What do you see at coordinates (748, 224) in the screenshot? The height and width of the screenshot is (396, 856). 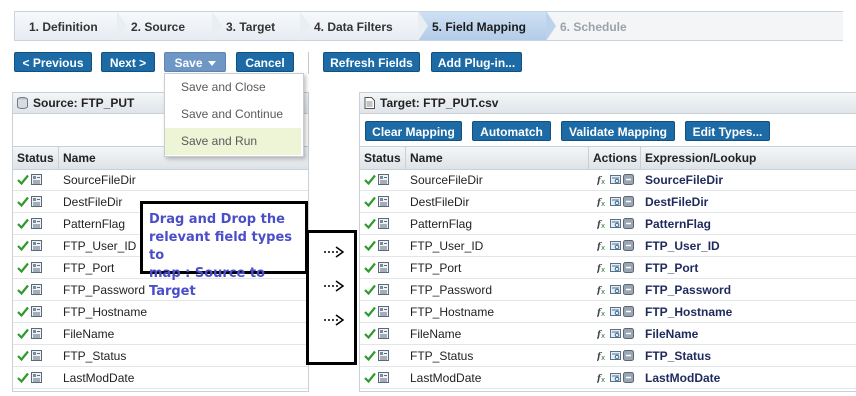 I see `expression-value: PatternFlag` at bounding box center [748, 224].